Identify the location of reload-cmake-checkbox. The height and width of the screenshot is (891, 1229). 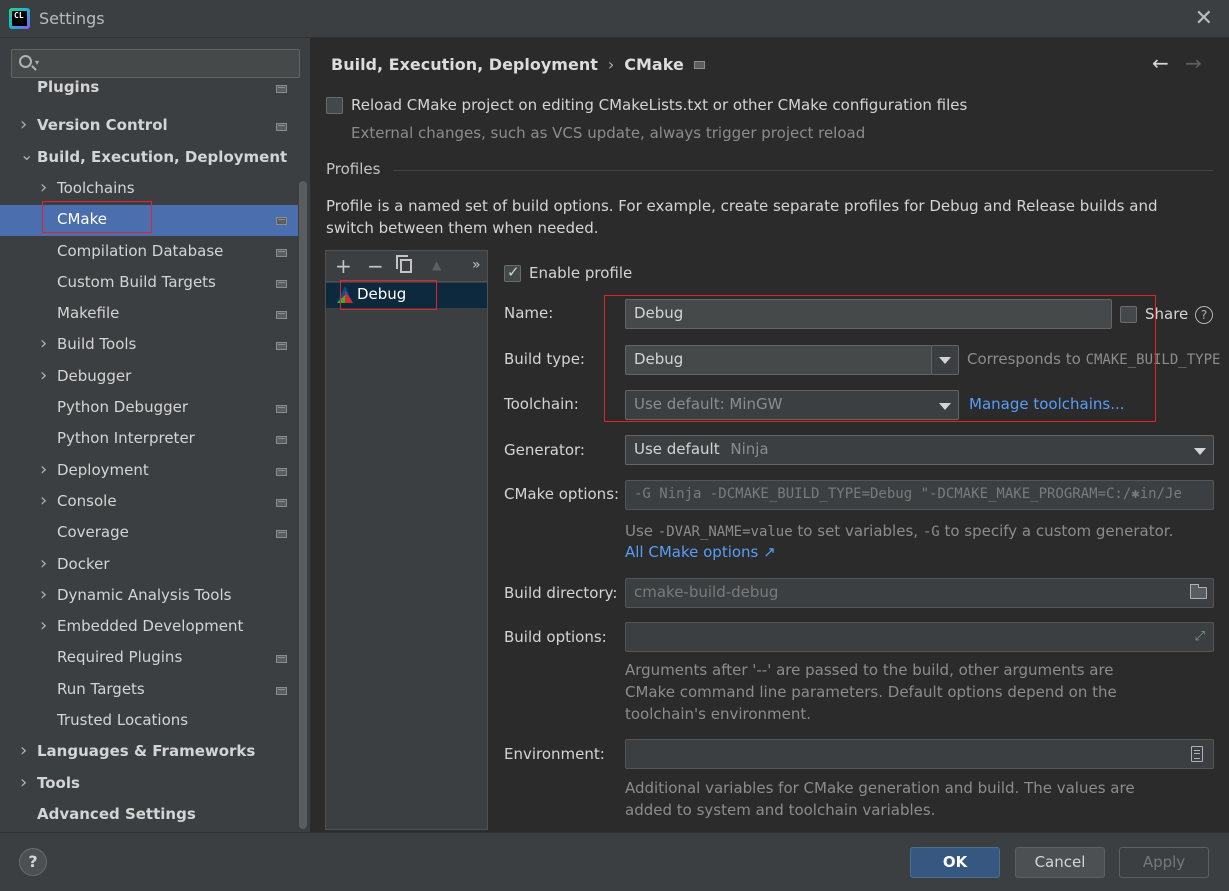
(334, 105).